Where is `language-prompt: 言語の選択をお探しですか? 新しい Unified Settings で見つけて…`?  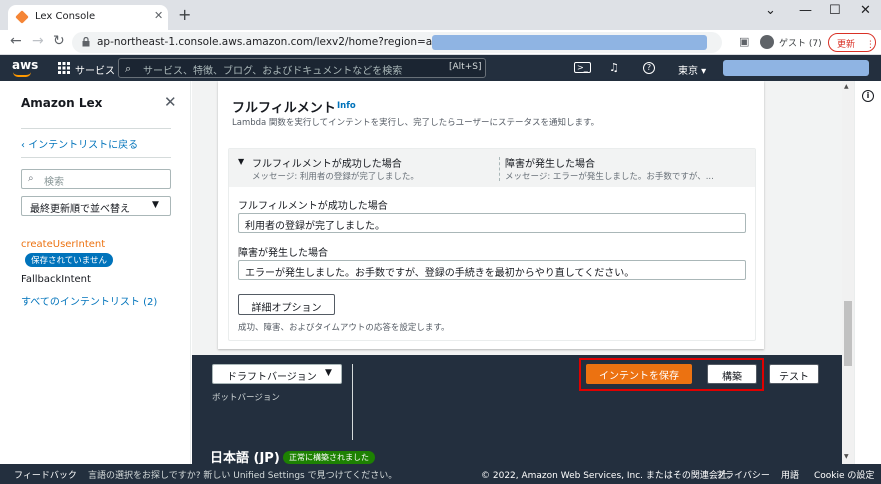 language-prompt: 言語の選択をお探しですか? 新しい Unified Settings で見つけて… is located at coordinates (242, 474).